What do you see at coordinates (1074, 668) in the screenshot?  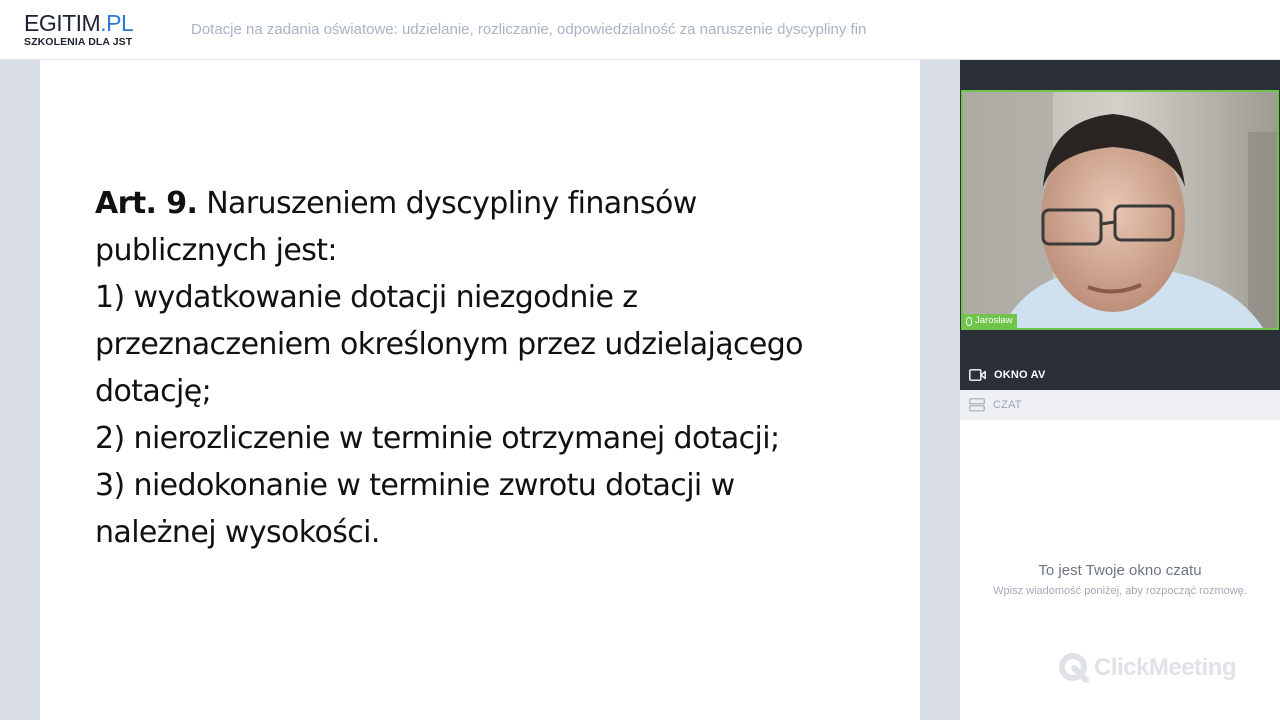 I see `clickmeeting-logo-icon` at bounding box center [1074, 668].